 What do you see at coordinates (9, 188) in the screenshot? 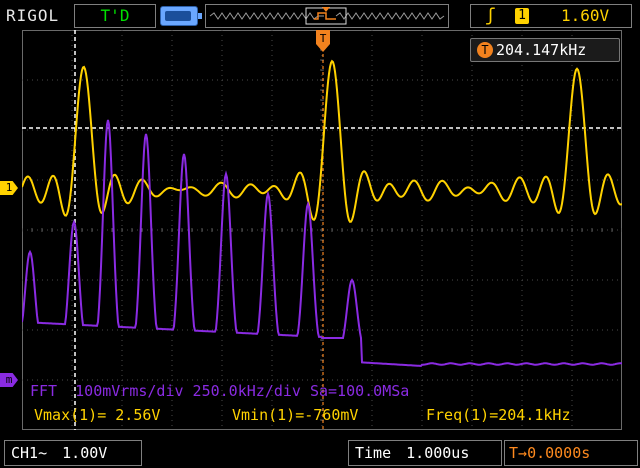
I see `ch1-offset-marker: 1` at bounding box center [9, 188].